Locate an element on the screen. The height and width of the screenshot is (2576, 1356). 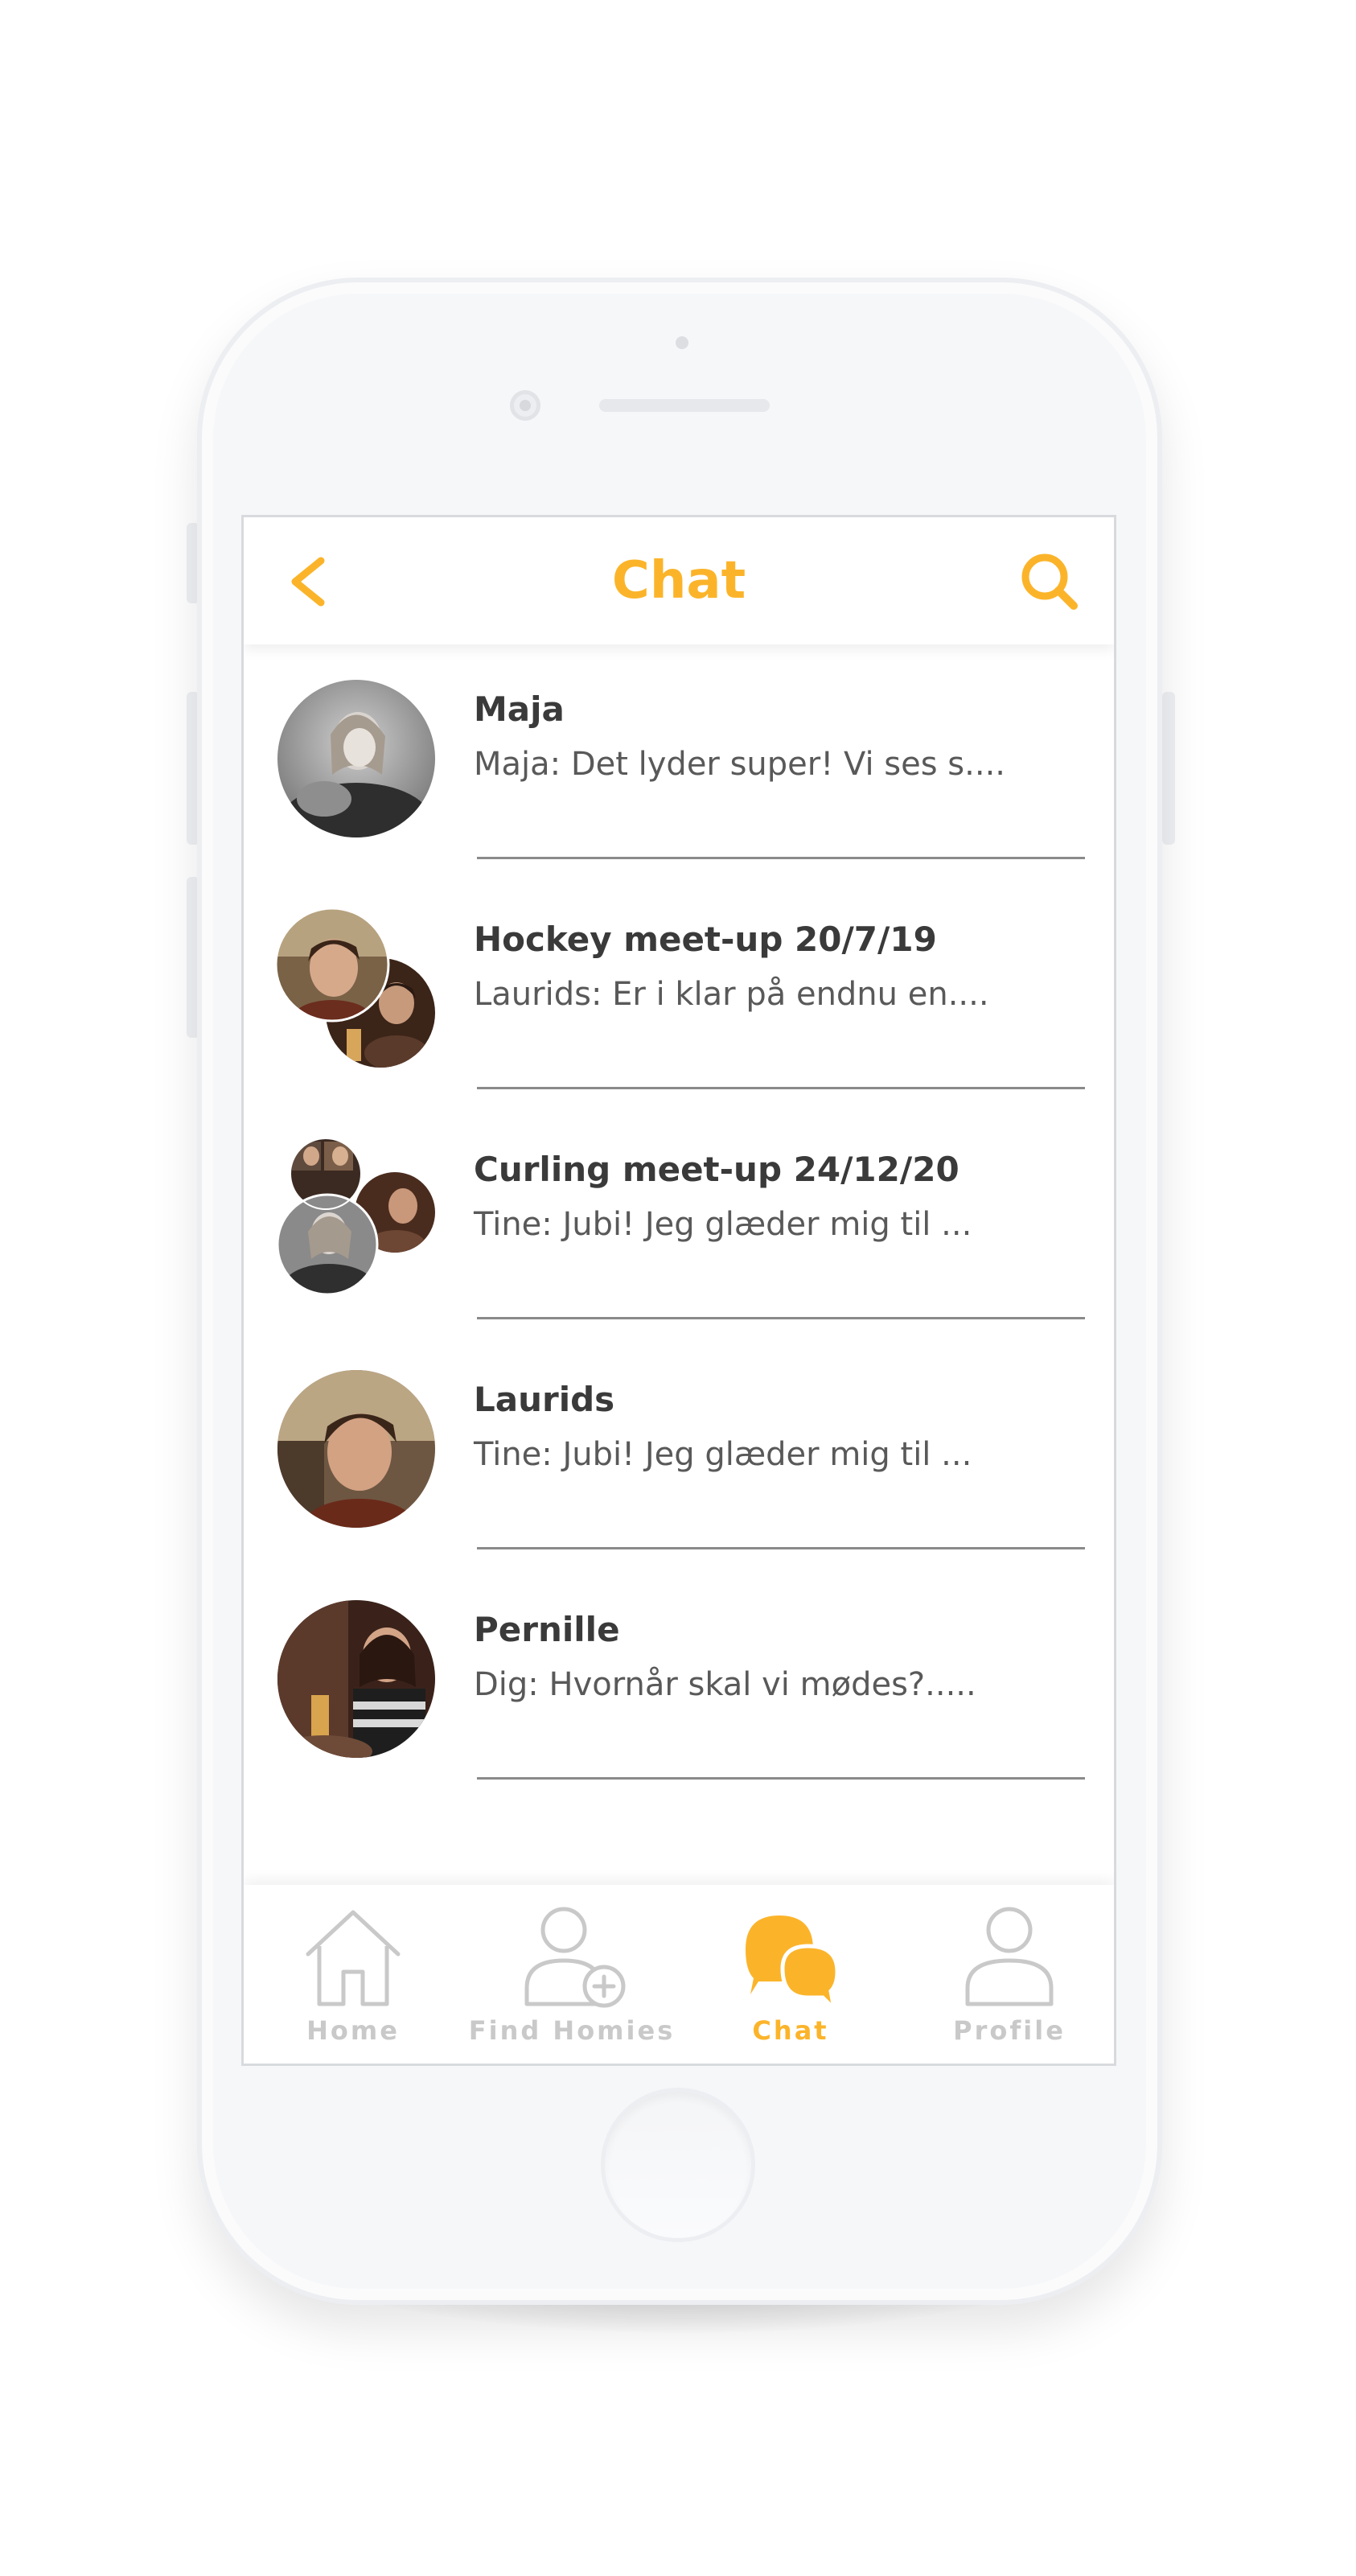
bottom-tab-bar: Home Find Homies Chat Profile is located at coordinates (679, 1974).